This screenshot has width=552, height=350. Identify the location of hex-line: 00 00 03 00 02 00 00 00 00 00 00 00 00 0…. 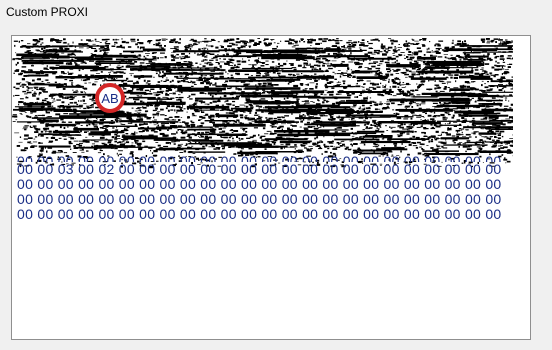
(259, 169).